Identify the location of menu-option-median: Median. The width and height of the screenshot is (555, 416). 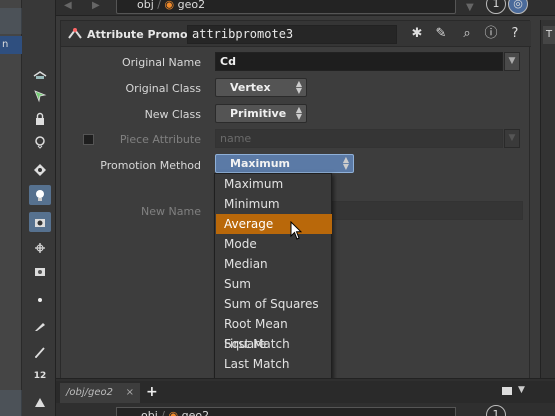
(274, 264).